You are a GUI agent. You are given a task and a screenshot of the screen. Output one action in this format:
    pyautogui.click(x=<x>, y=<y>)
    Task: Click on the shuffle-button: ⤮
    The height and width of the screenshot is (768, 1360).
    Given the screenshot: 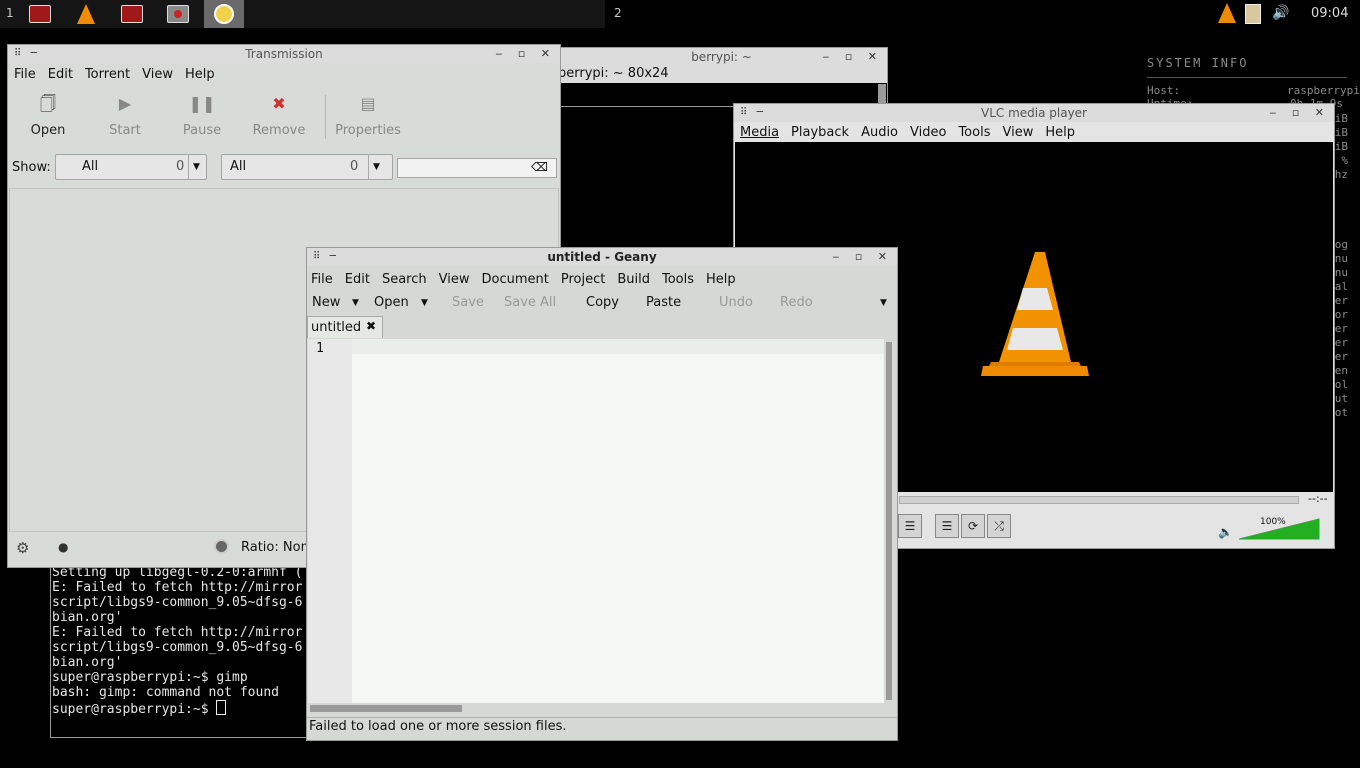 What is the action you would take?
    pyautogui.click(x=999, y=526)
    